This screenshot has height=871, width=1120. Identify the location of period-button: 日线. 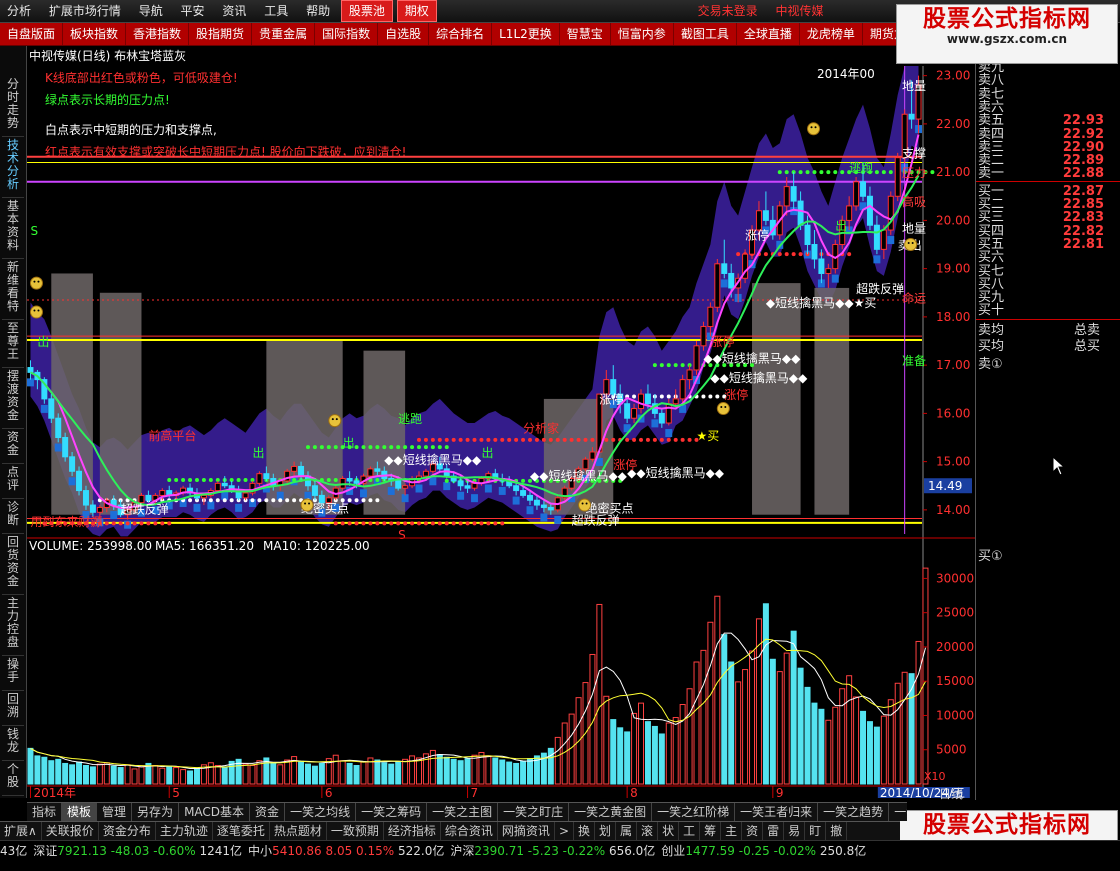
(951, 794).